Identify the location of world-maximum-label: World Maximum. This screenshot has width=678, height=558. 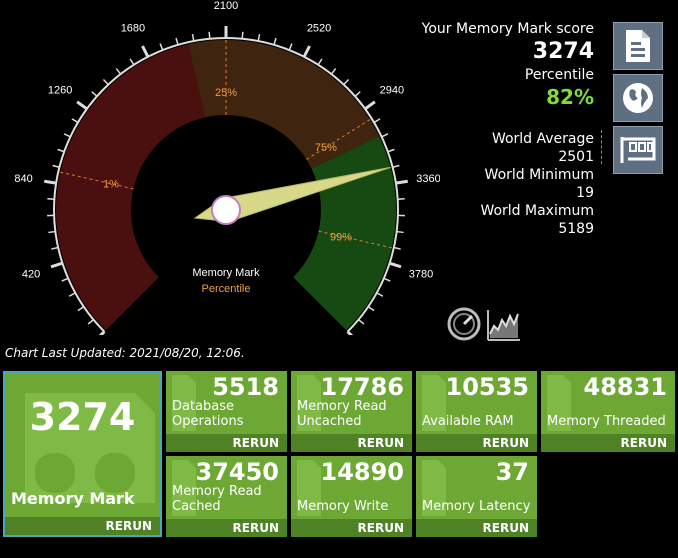
(537, 211).